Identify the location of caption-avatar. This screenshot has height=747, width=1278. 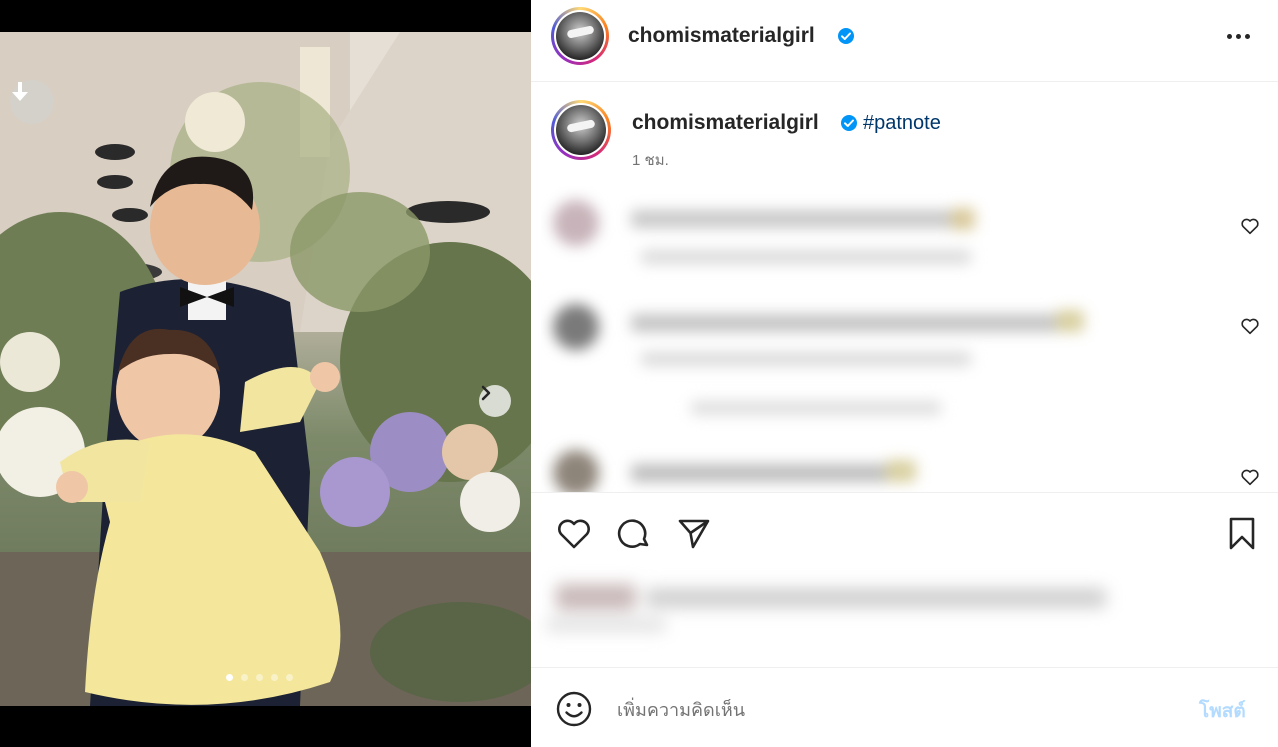
(581, 130).